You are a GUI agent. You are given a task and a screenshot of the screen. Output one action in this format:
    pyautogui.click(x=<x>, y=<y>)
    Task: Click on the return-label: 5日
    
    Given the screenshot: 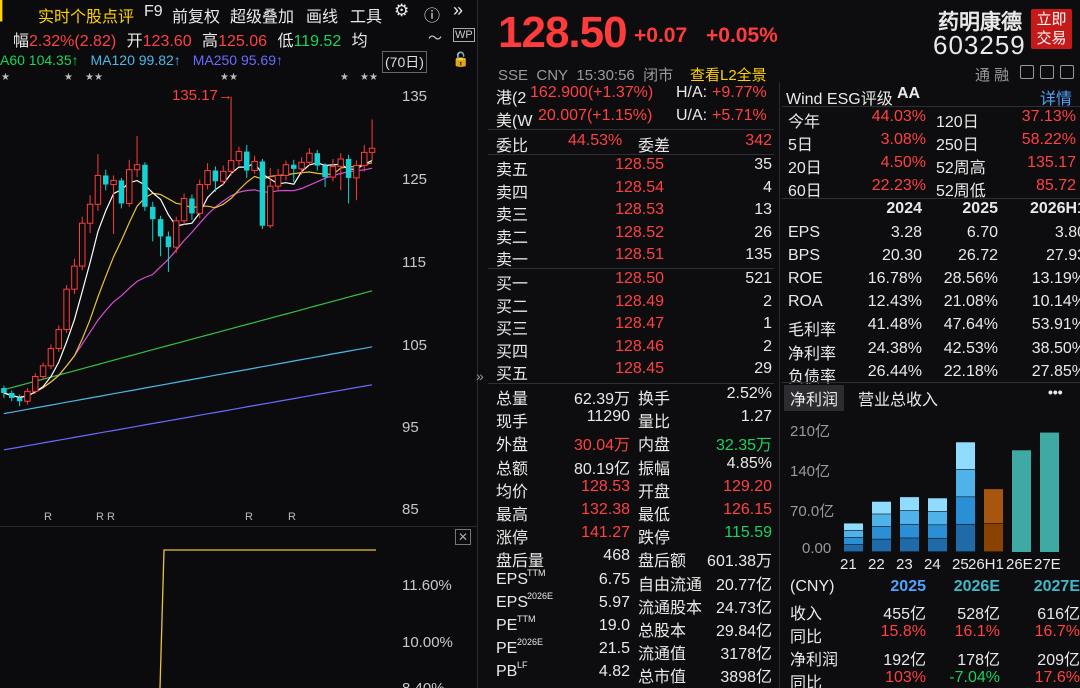 What is the action you would take?
    pyautogui.click(x=800, y=145)
    